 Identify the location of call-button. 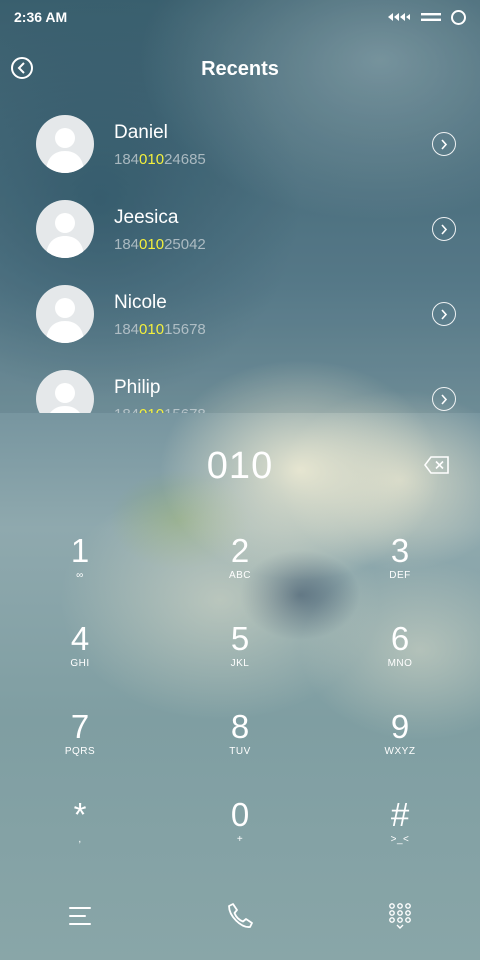
(240, 916).